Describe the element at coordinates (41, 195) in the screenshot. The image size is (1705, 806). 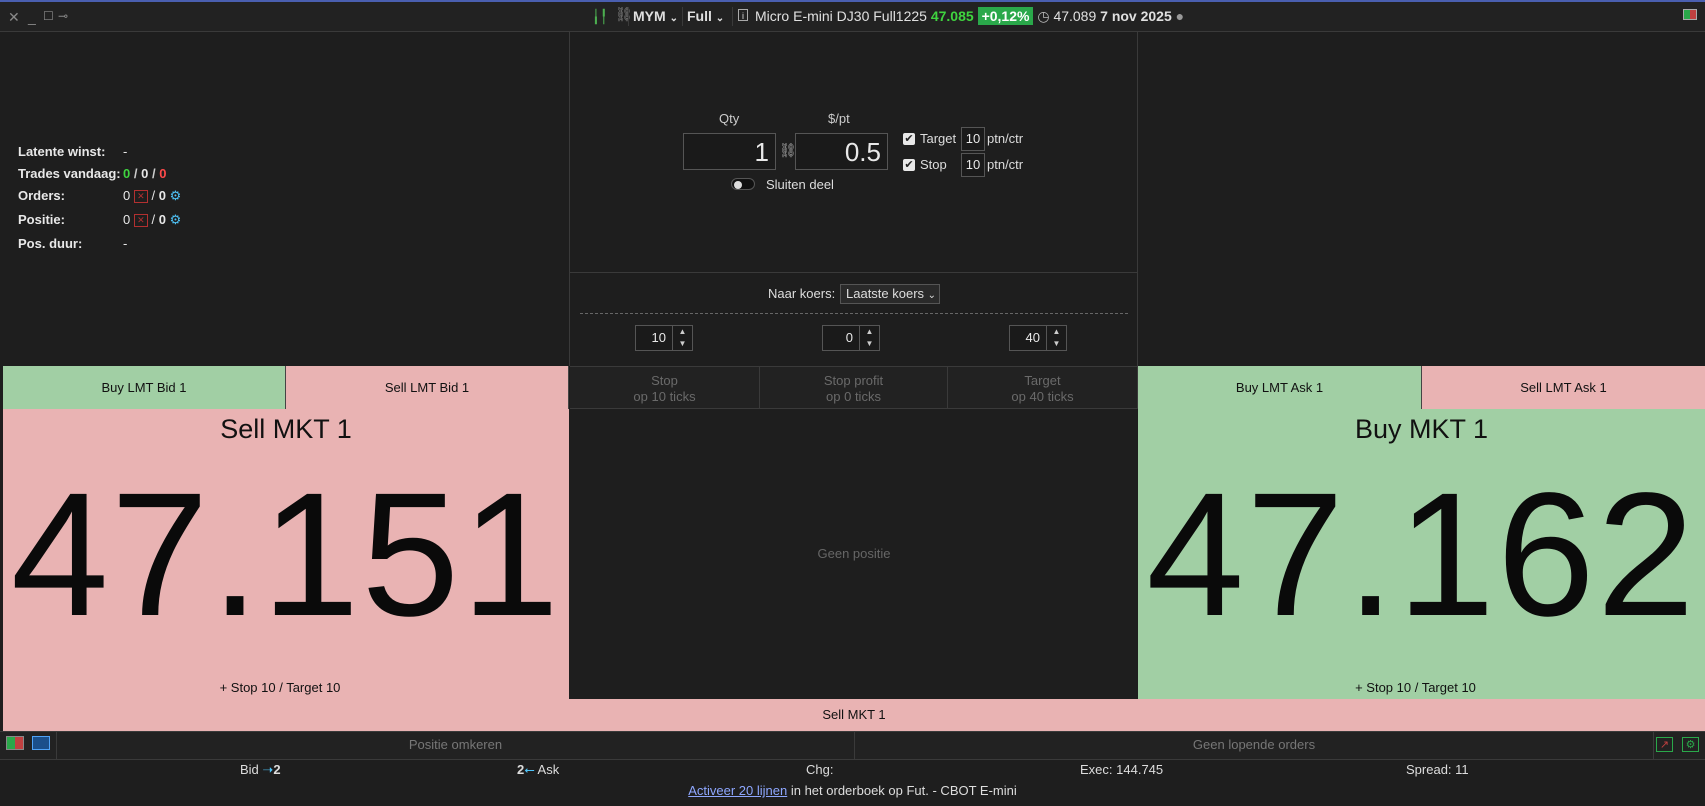
I see `orders-label: Orders:` at that location.